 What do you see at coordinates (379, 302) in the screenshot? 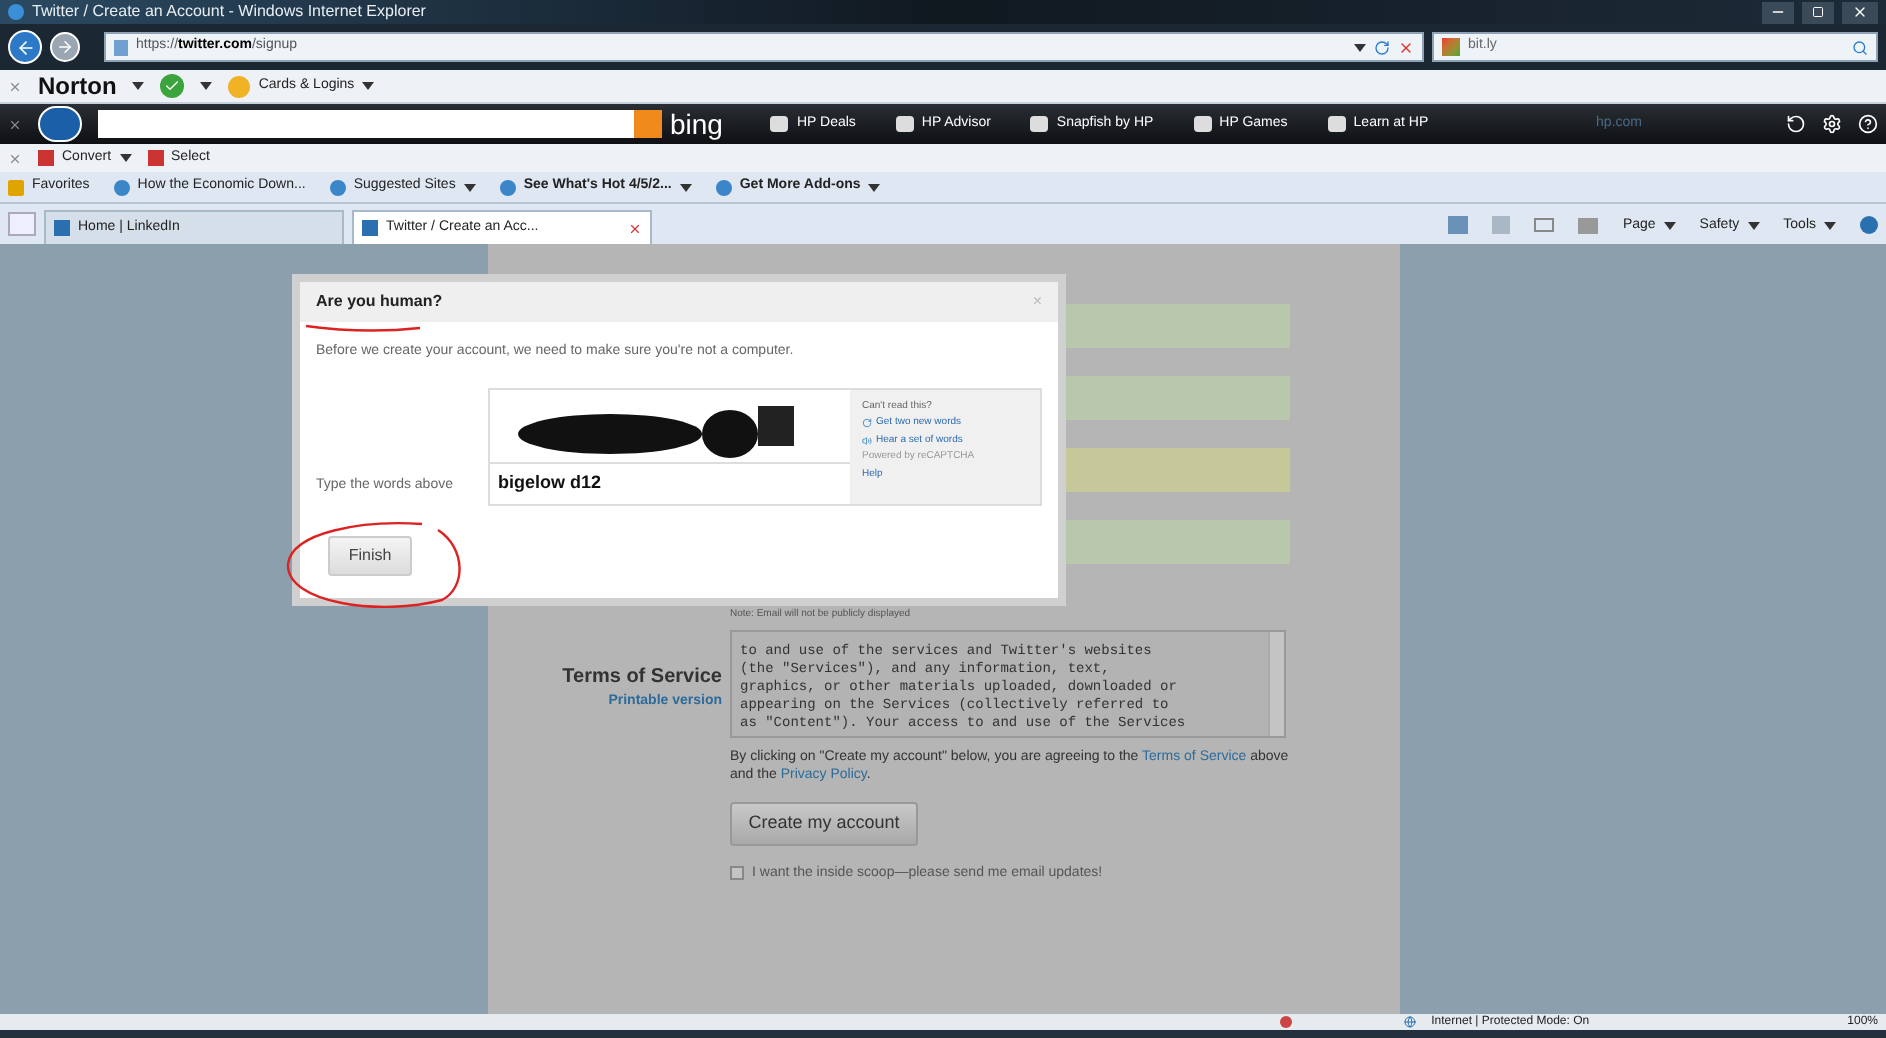
I see `dialog-title: Are you human?` at bounding box center [379, 302].